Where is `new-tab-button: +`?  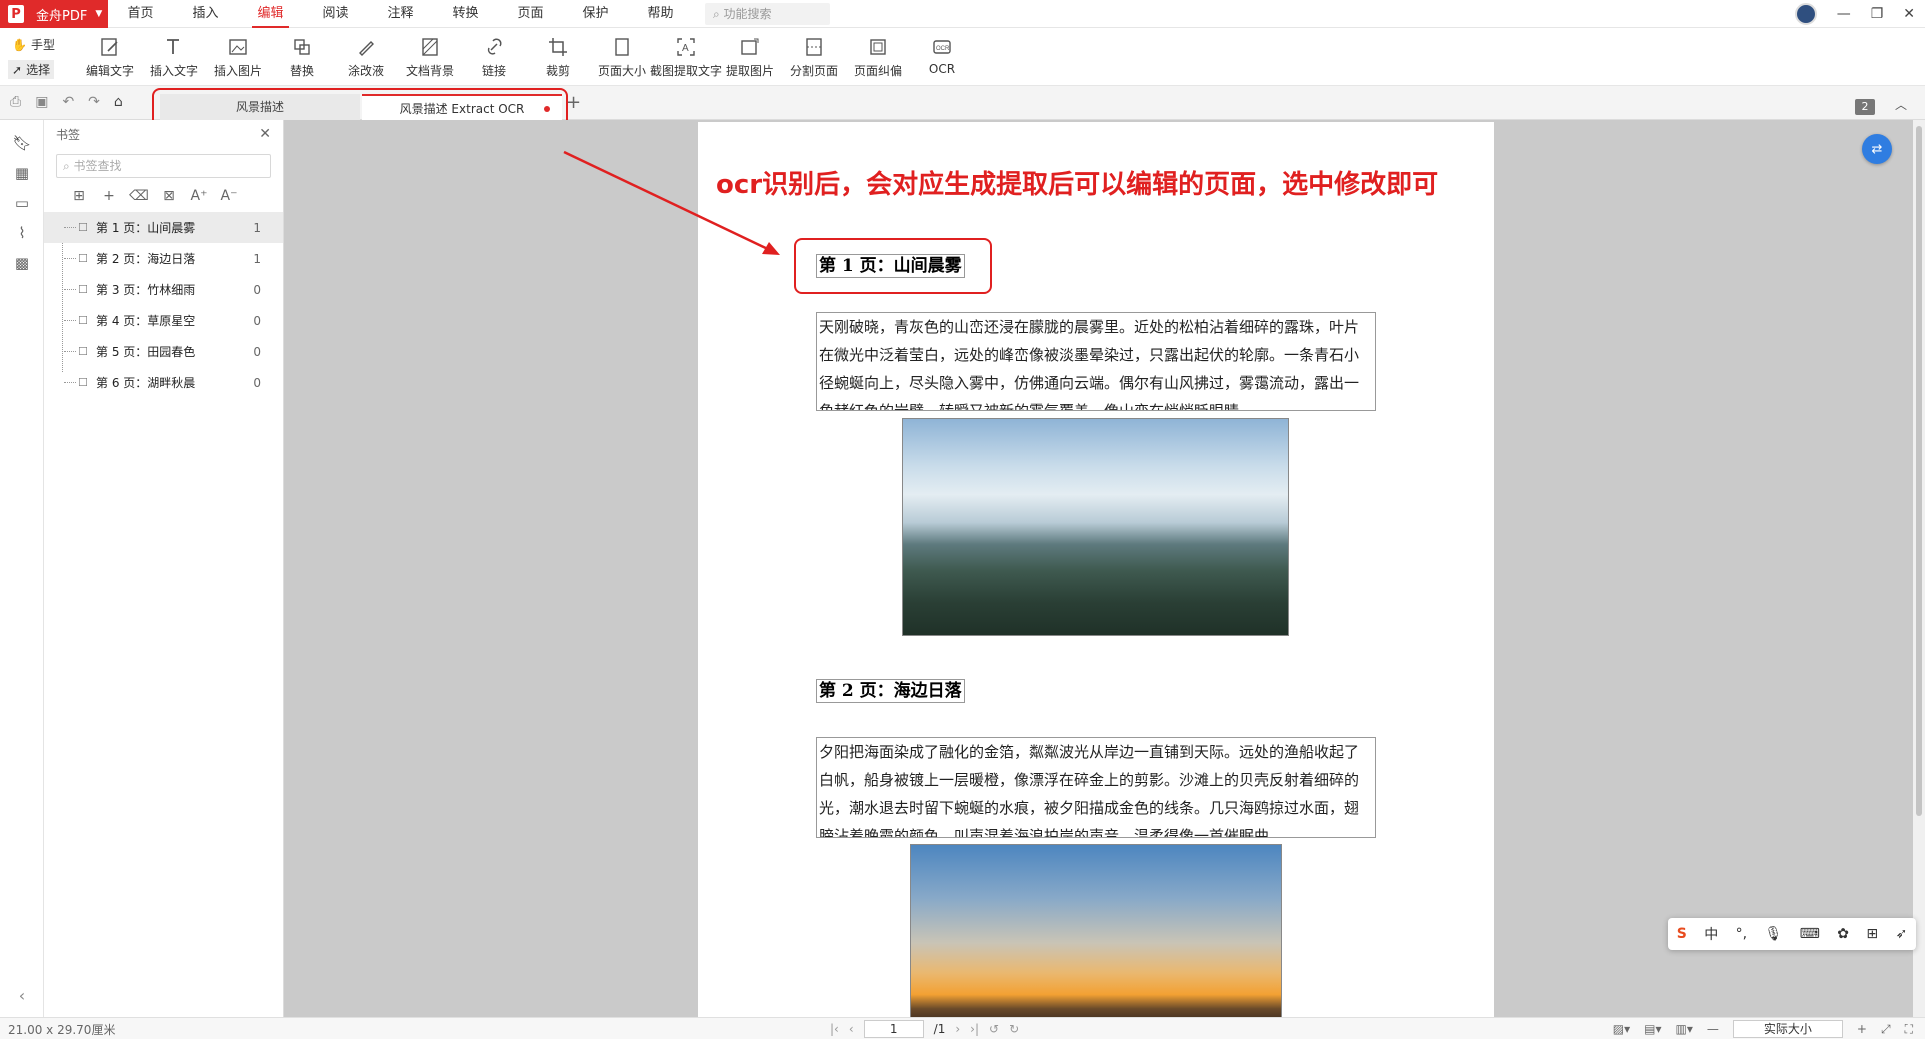 new-tab-button: + is located at coordinates (573, 102).